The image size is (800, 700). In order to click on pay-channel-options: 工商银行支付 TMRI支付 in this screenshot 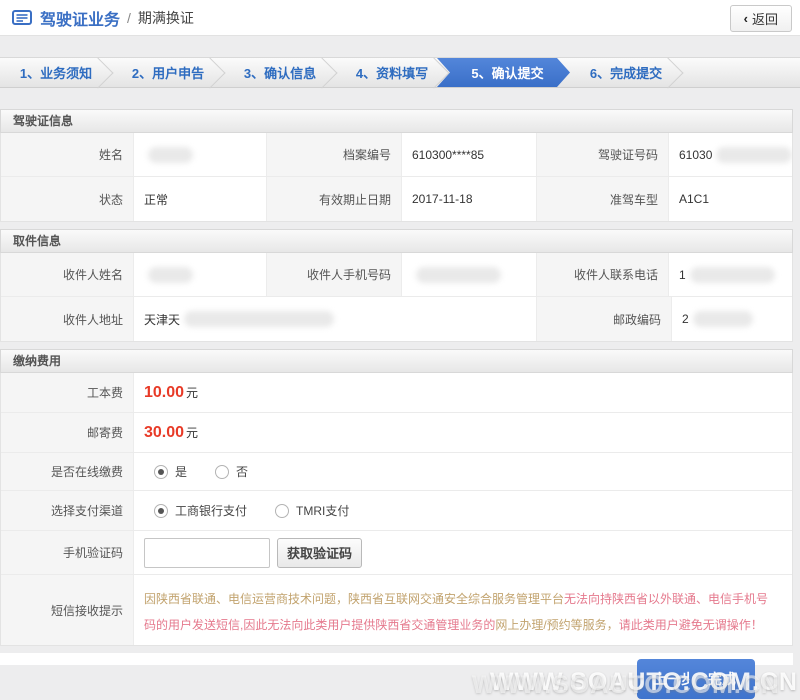, I will do `click(462, 510)`.